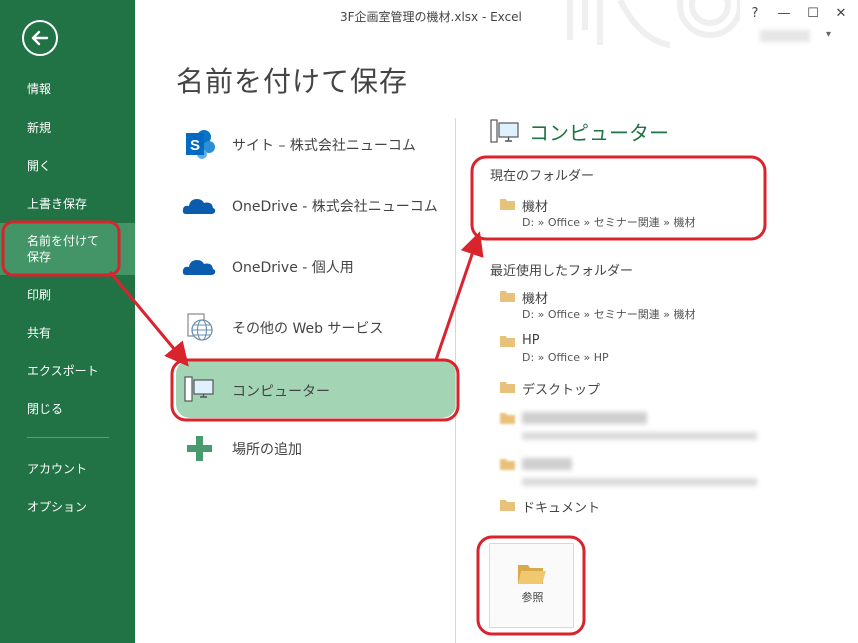 This screenshot has width=858, height=643. Describe the element at coordinates (267, 450) in the screenshot. I see `place-label: 場所の追加` at that location.